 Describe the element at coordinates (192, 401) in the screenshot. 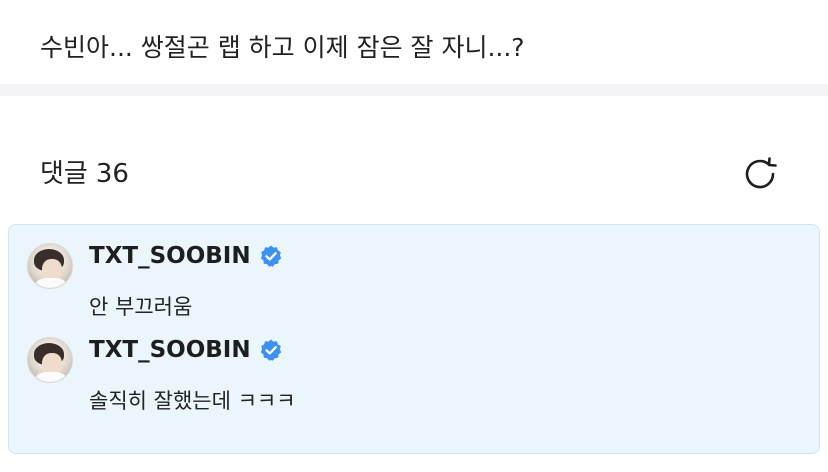

I see `comment-text: 솔직히 잘했는데 ㅋㅋㅋ` at that location.